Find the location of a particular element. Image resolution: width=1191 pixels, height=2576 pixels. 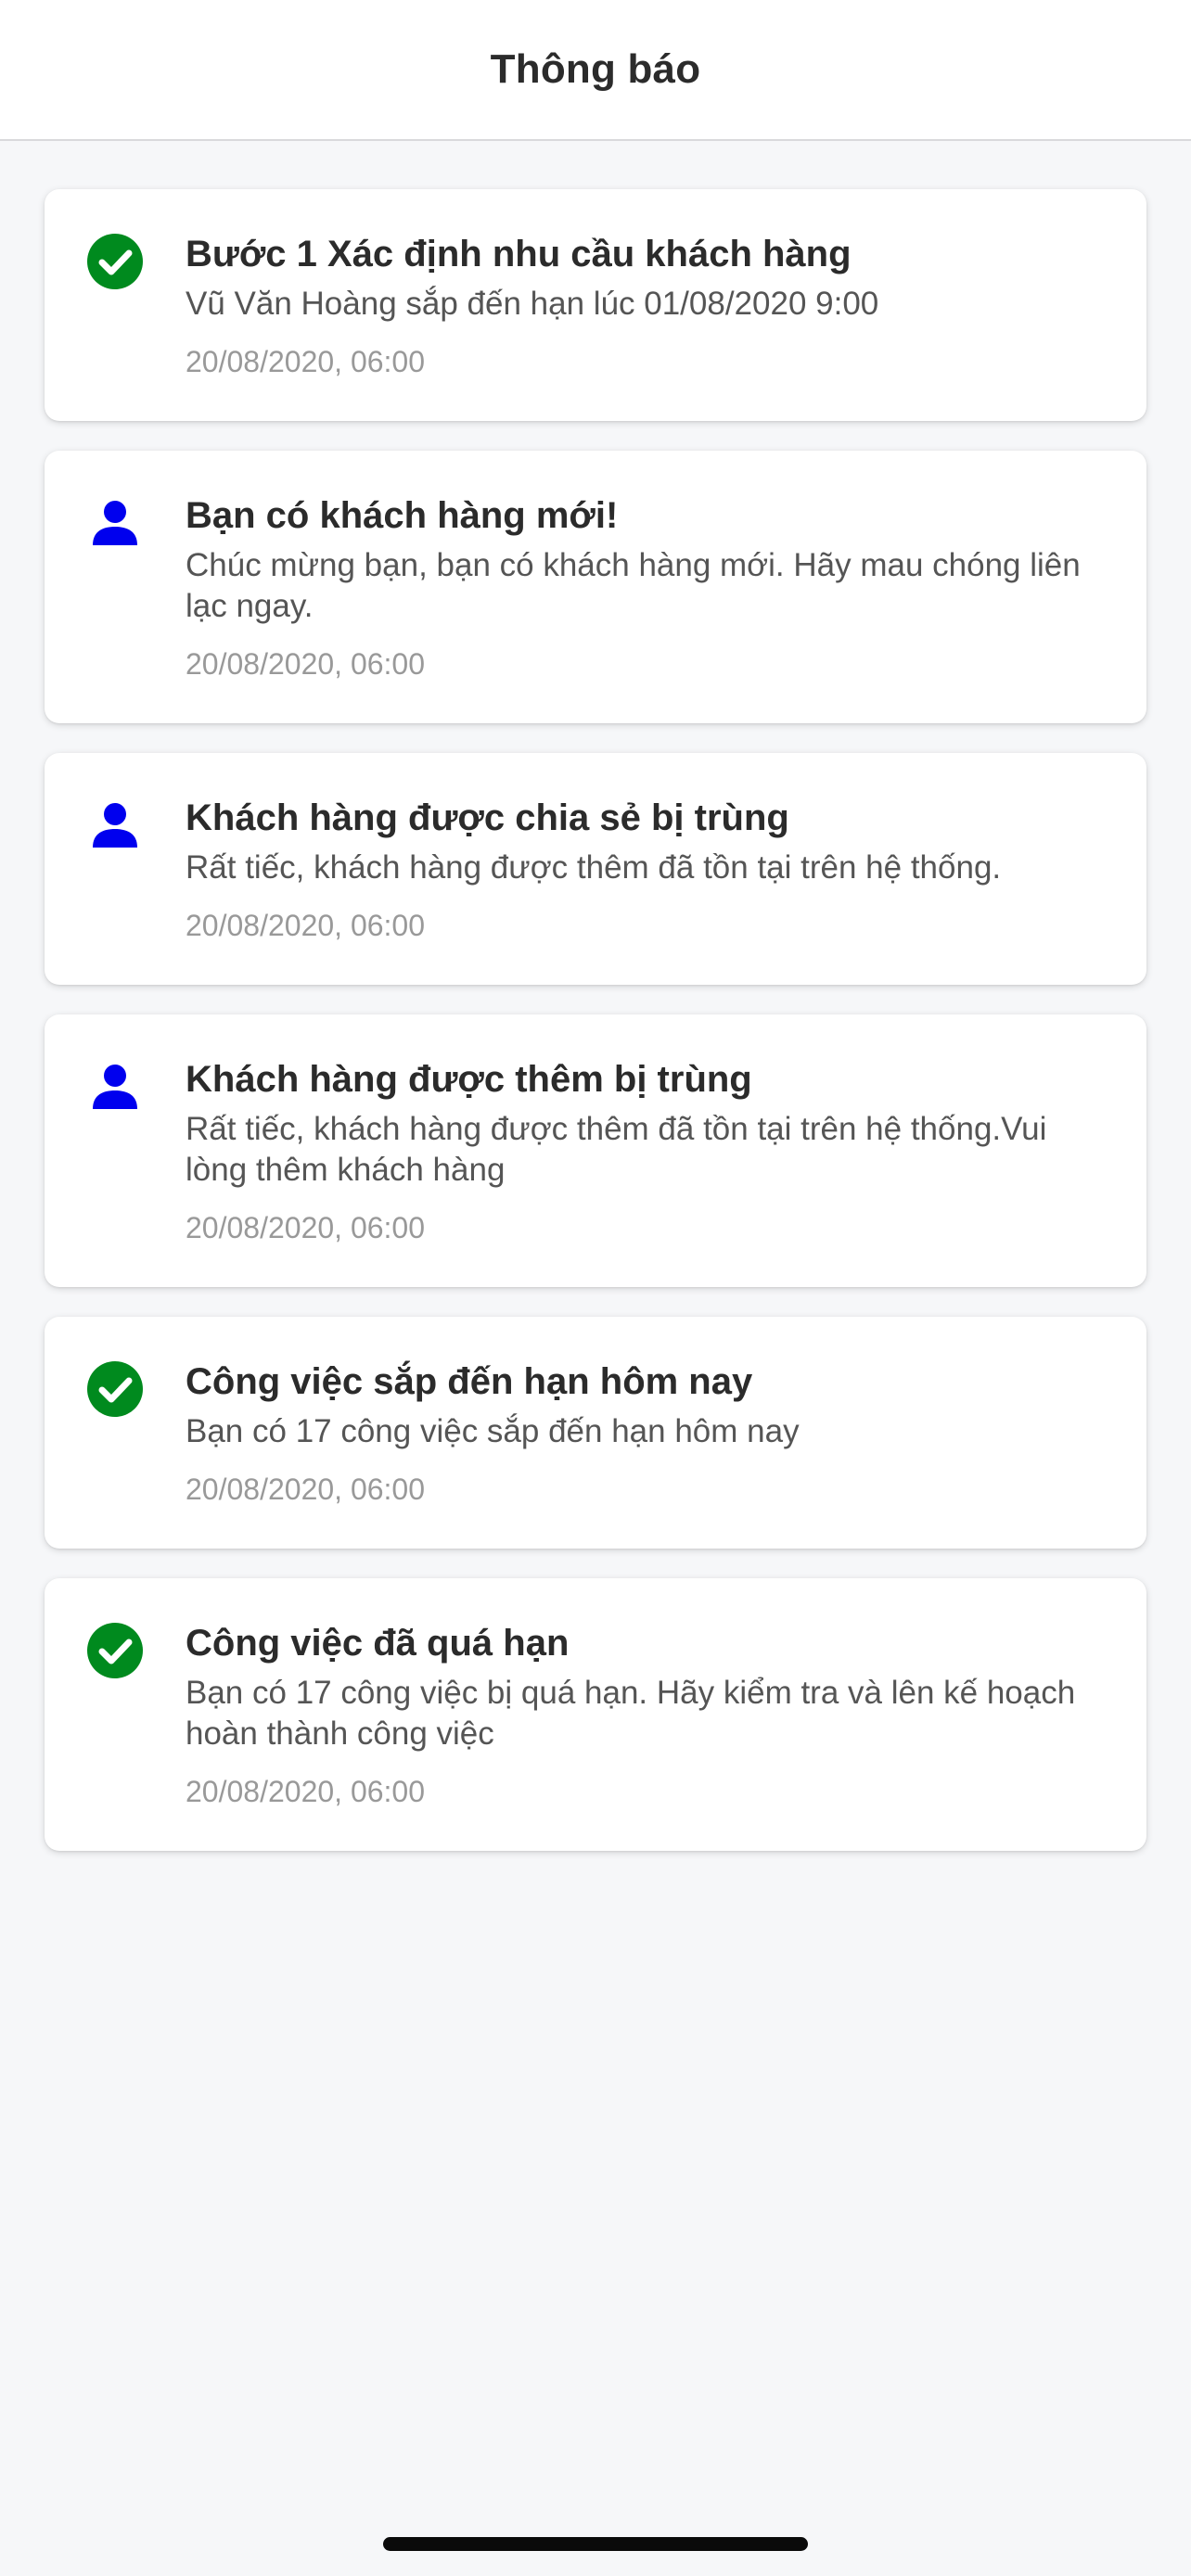

header-bar: Thông báo is located at coordinates (595, 71).